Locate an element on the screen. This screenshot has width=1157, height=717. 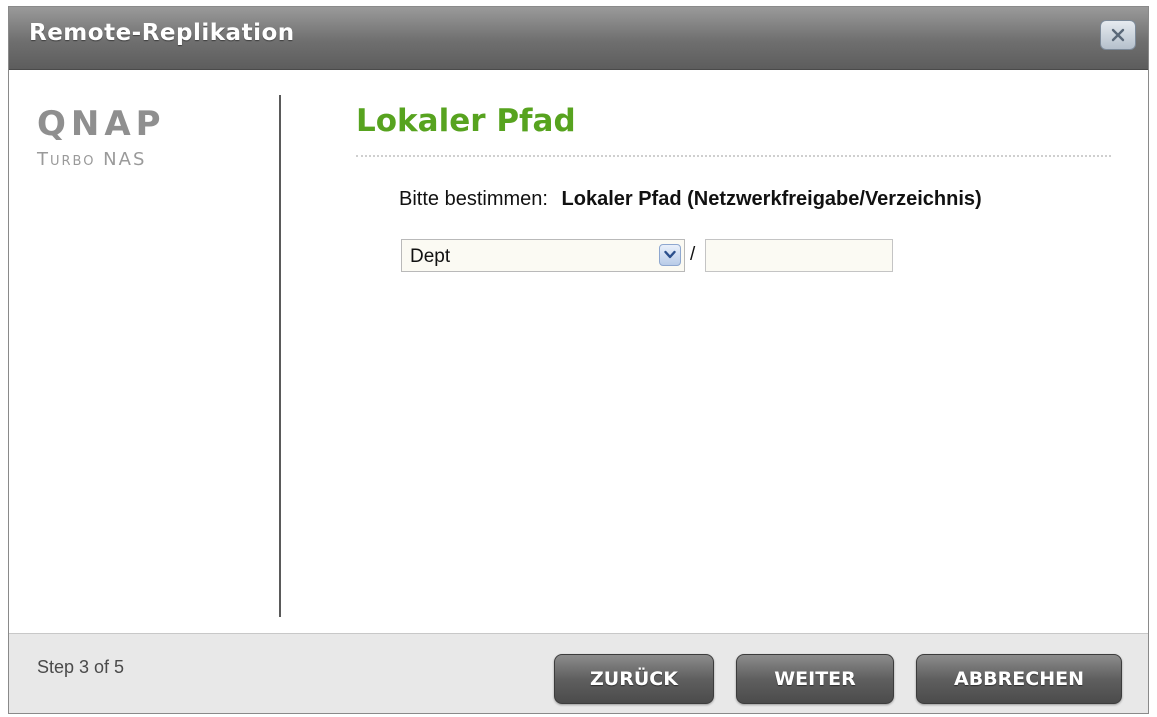
vertical-divider is located at coordinates (280, 356).